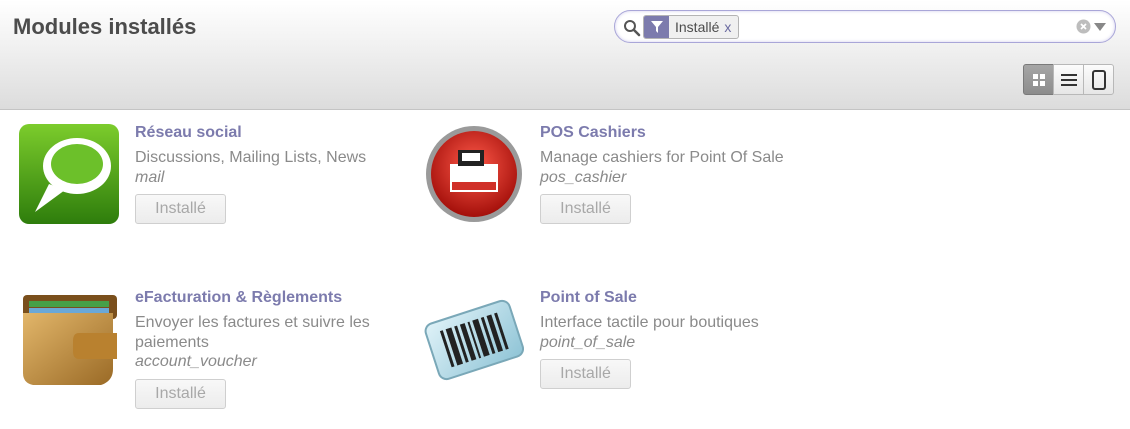 Image resolution: width=1130 pixels, height=429 pixels. What do you see at coordinates (474, 340) in the screenshot?
I see `barcode-icon` at bounding box center [474, 340].